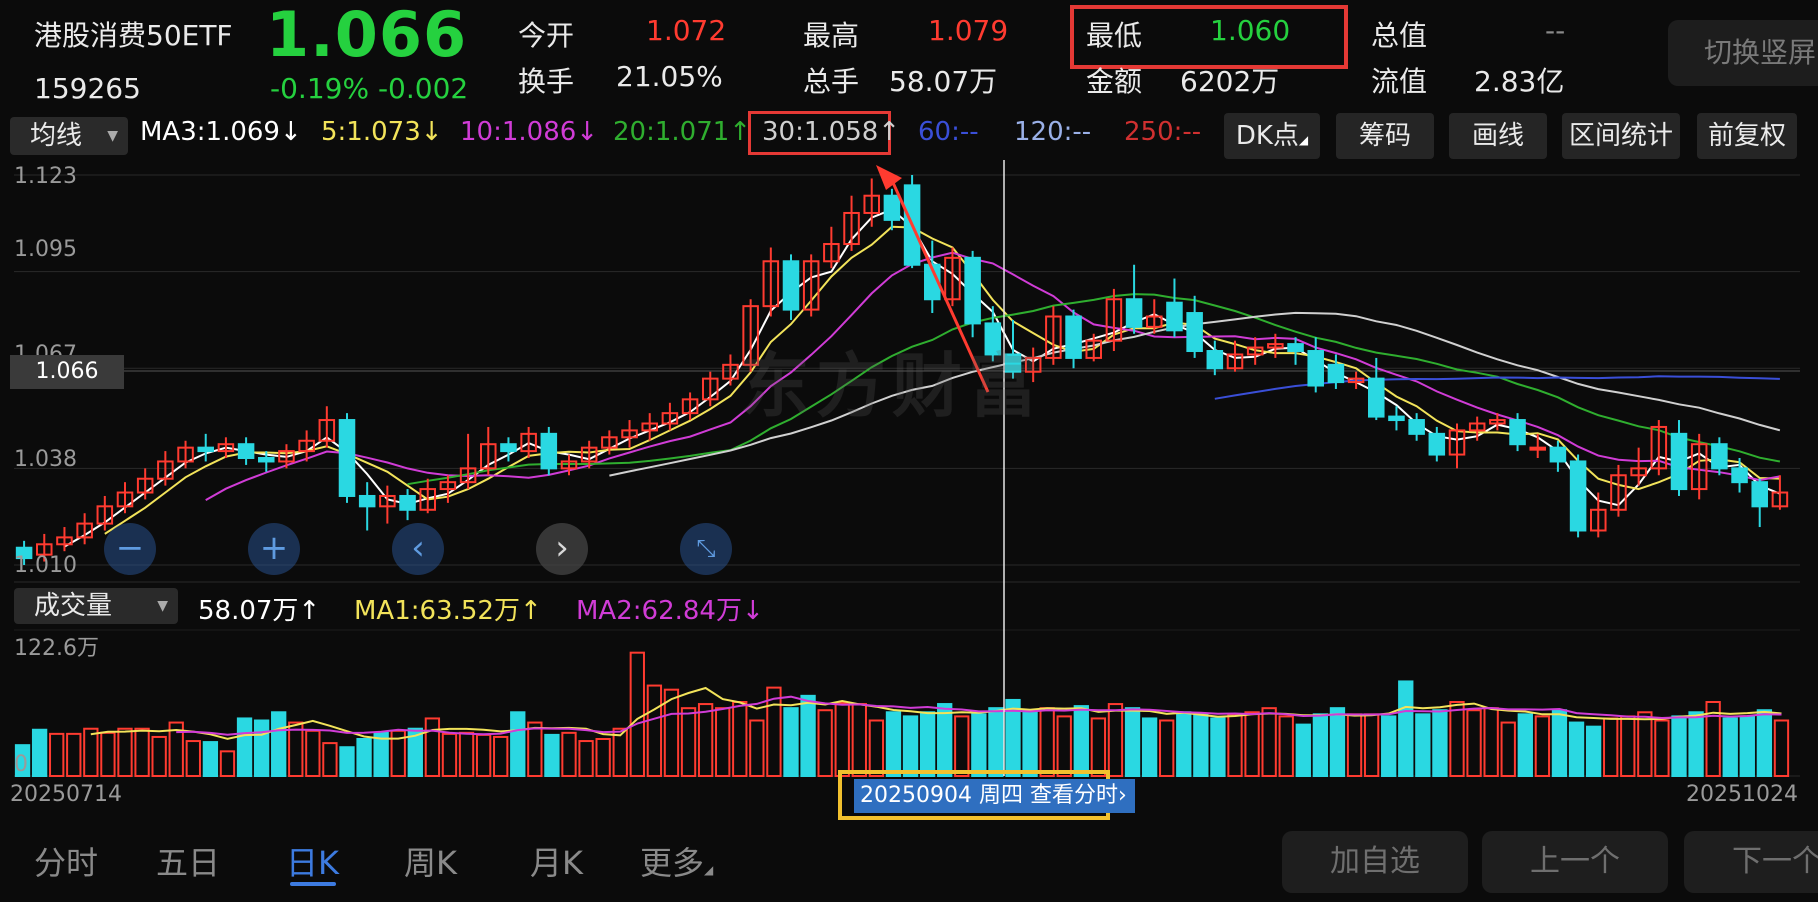 This screenshot has width=1818, height=902. What do you see at coordinates (21, 764) in the screenshot?
I see `volume-axis-zero: 0` at bounding box center [21, 764].